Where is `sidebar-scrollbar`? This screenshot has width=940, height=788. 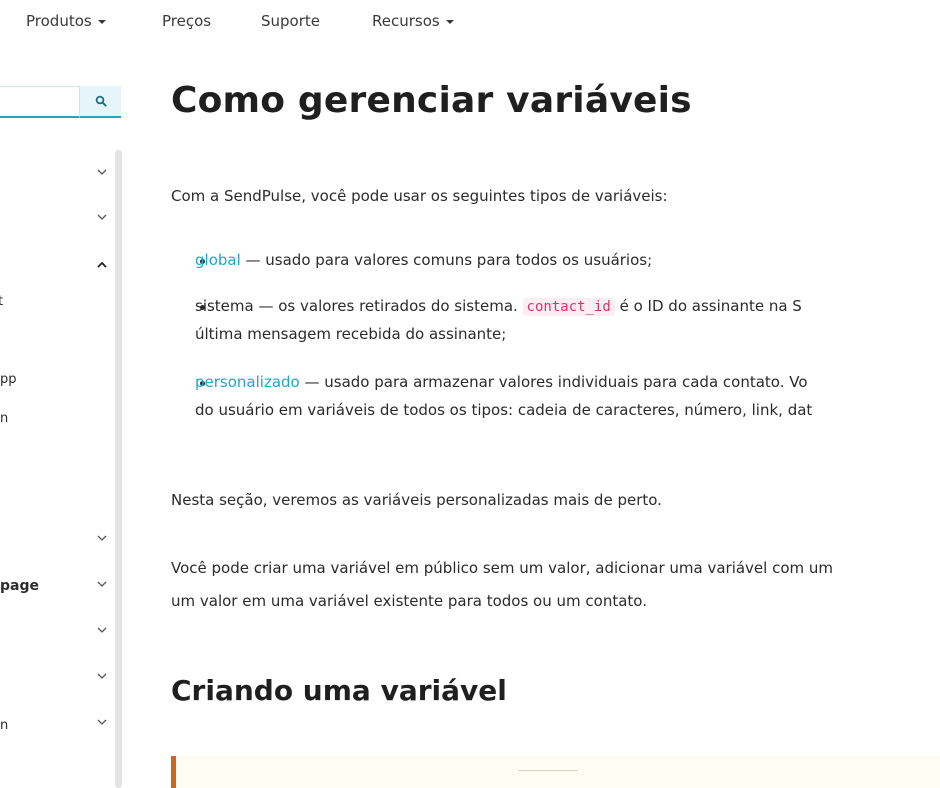
sidebar-scrollbar is located at coordinates (118, 469).